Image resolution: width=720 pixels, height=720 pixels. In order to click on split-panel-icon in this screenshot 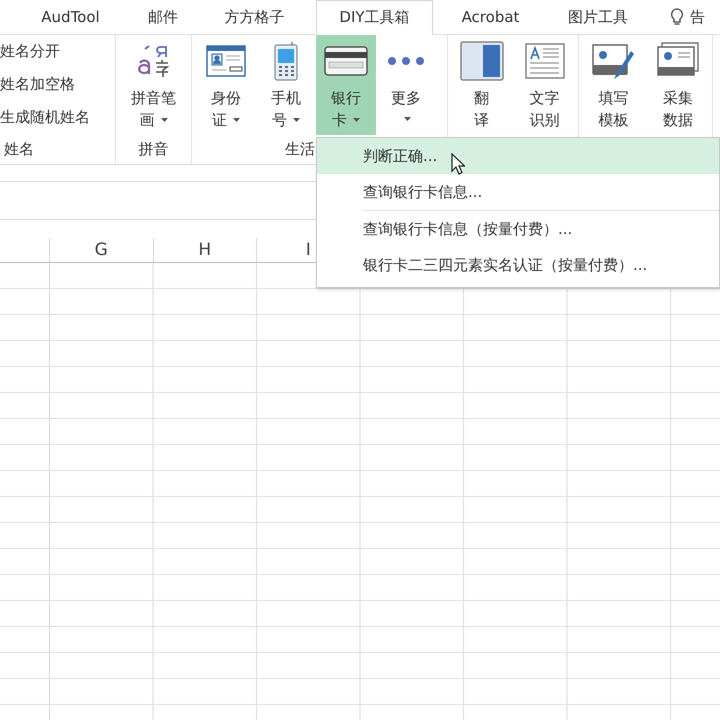, I will do `click(482, 61)`.